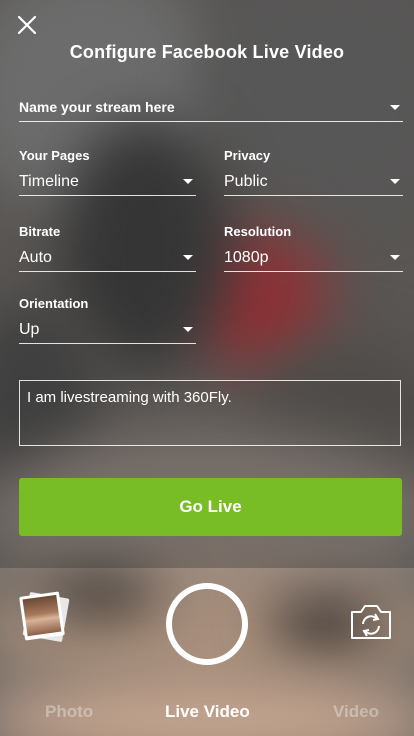 The height and width of the screenshot is (736, 414). I want to click on privacy-label: Privacy, so click(247, 155).